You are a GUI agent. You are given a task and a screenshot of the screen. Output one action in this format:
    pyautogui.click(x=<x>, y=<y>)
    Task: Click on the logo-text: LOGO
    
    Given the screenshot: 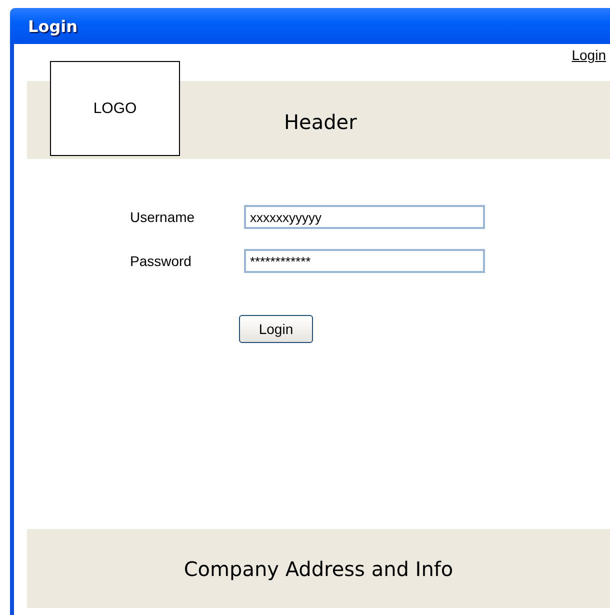 What is the action you would take?
    pyautogui.click(x=115, y=108)
    